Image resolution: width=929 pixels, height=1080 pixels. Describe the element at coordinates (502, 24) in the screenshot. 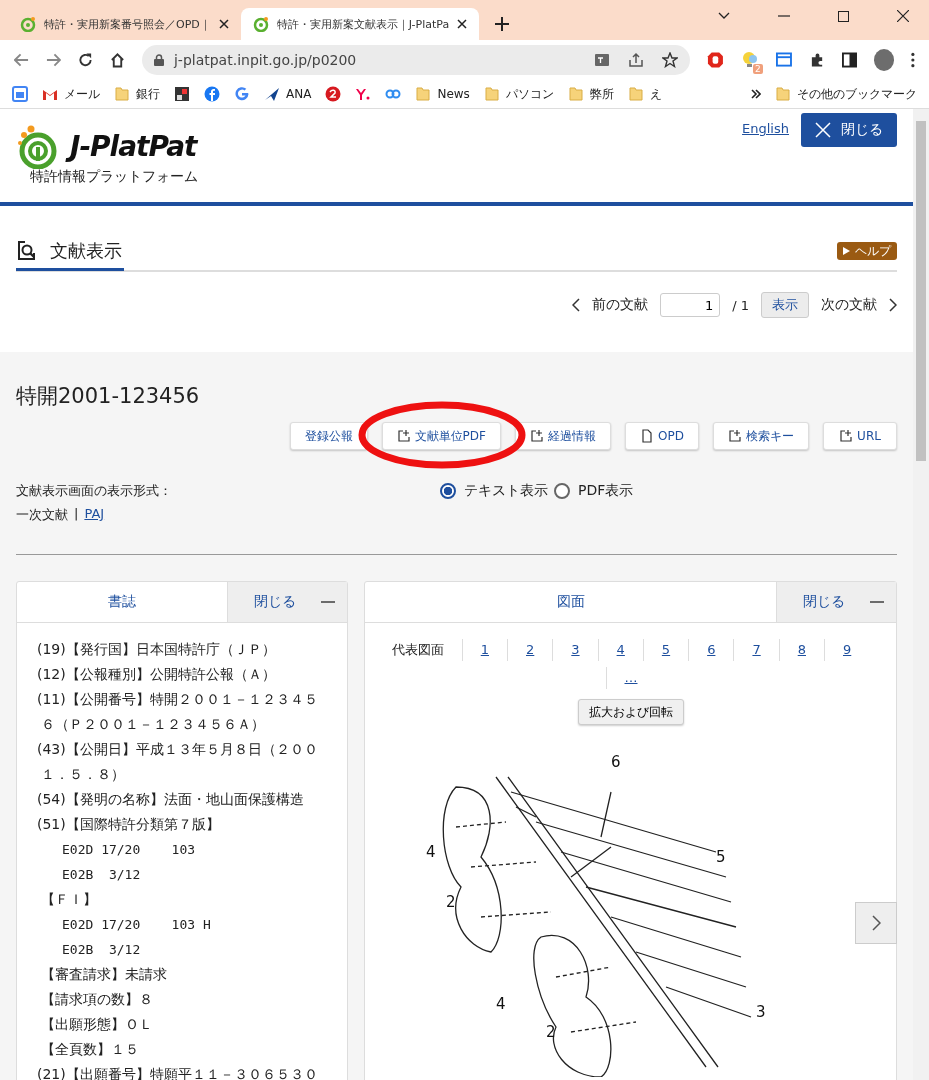

I see `new-tab-icon` at that location.